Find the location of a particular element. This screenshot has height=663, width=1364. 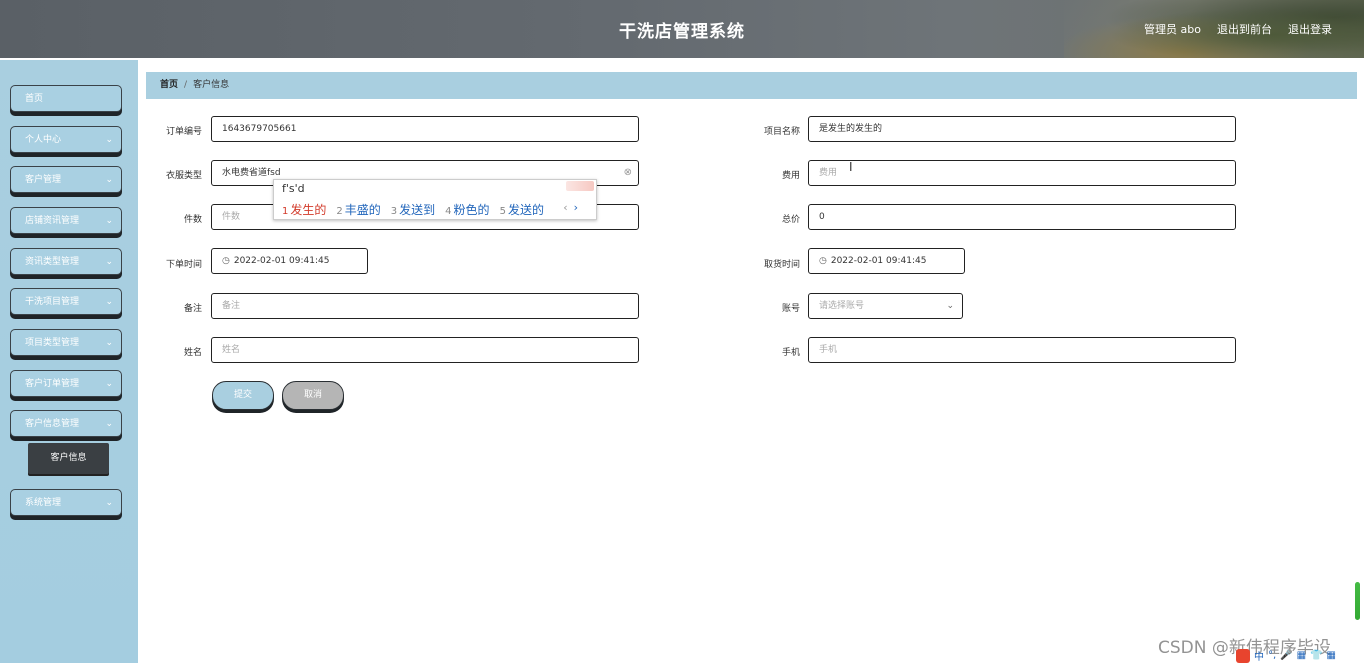

sidebar-item-label: 客户信息管理 is located at coordinates (52, 424).